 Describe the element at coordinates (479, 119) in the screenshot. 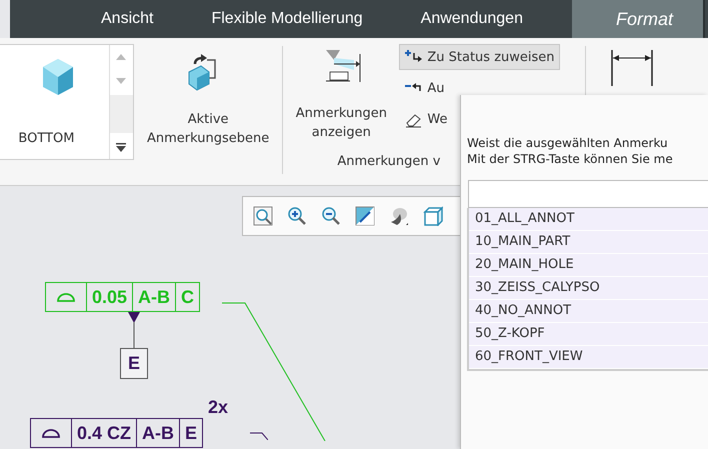

I see `ribbon-button: We` at that location.